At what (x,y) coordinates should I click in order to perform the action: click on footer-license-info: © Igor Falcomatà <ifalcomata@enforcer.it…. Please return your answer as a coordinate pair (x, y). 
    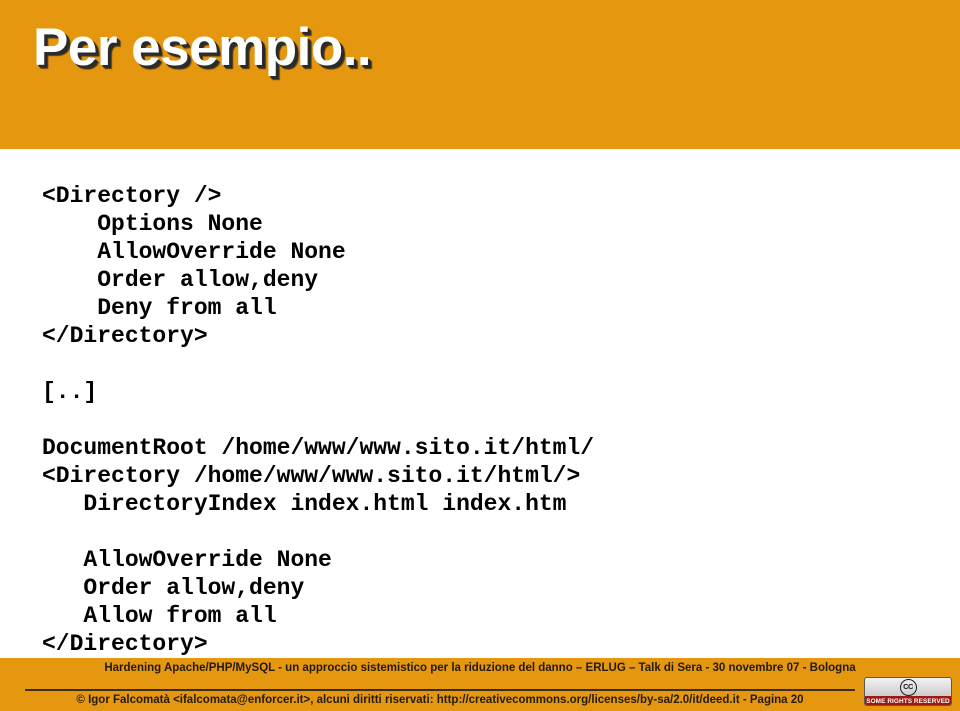
    Looking at the image, I should click on (440, 700).